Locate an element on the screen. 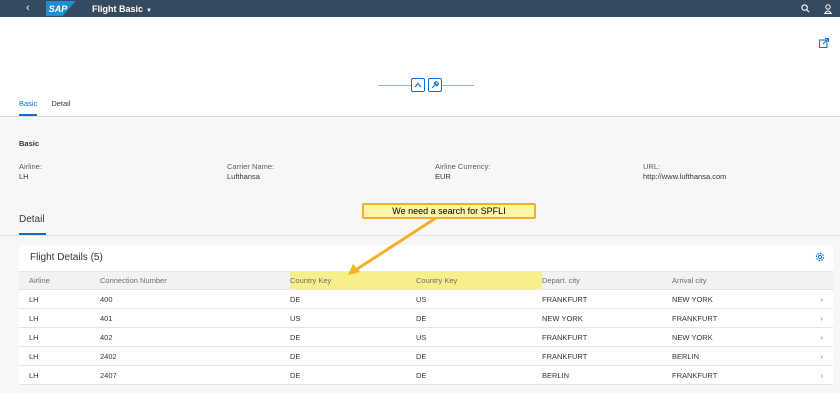  search-icon is located at coordinates (805, 8).